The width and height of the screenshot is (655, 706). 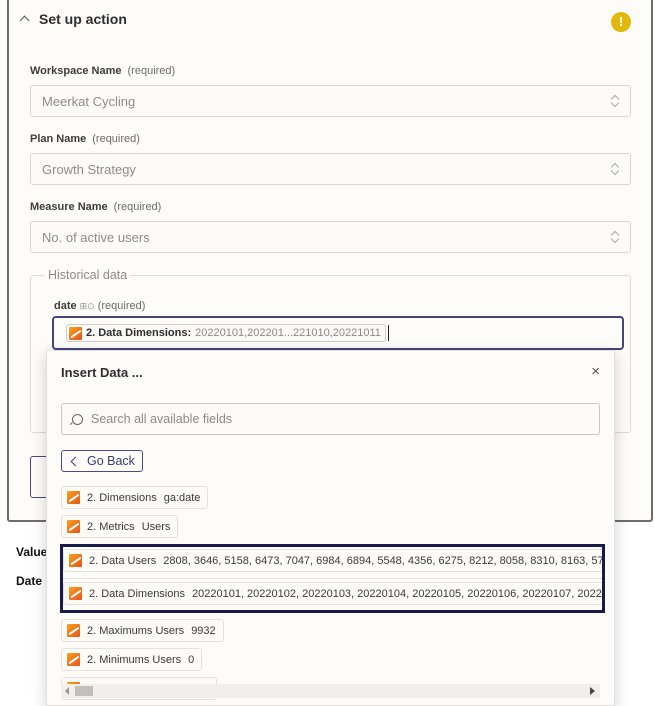 What do you see at coordinates (330, 691) in the screenshot?
I see `horizontal-scrollbar` at bounding box center [330, 691].